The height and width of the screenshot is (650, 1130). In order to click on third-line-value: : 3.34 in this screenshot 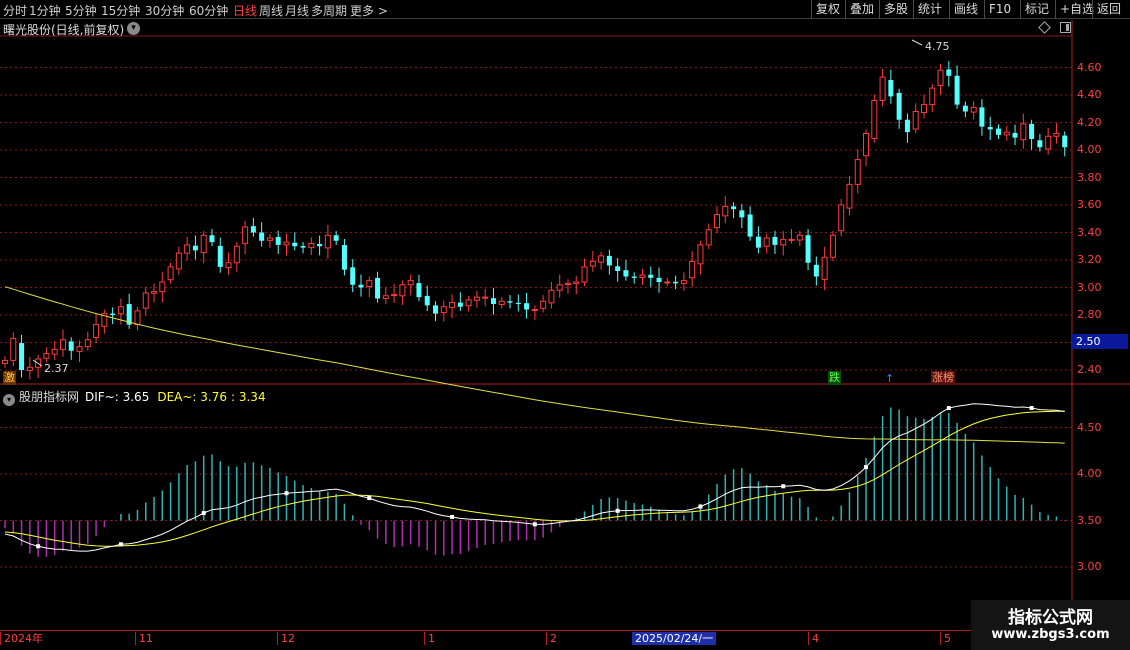, I will do `click(248, 397)`.